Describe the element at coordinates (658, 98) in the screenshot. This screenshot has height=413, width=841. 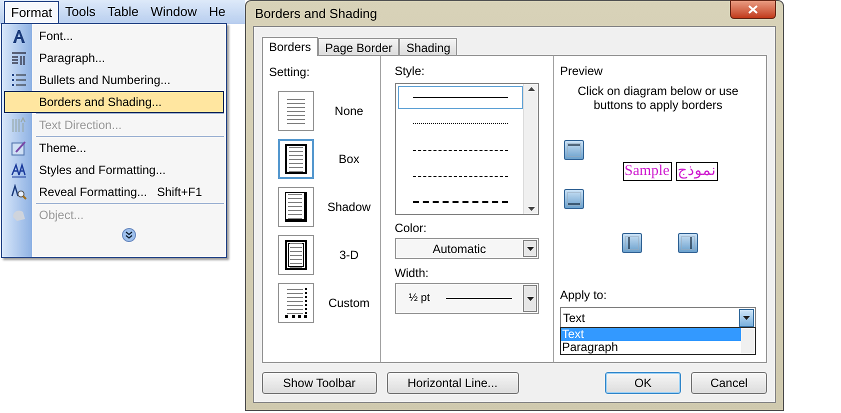
I see `preview-hint: Click on diagram below or use buttons to apply borders` at that location.